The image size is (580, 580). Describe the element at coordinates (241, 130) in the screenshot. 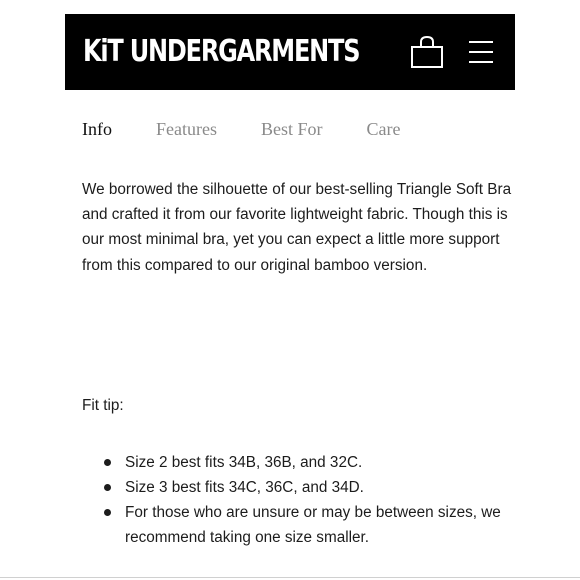

I see `product-info-tabs: Info Features Best For Care` at that location.